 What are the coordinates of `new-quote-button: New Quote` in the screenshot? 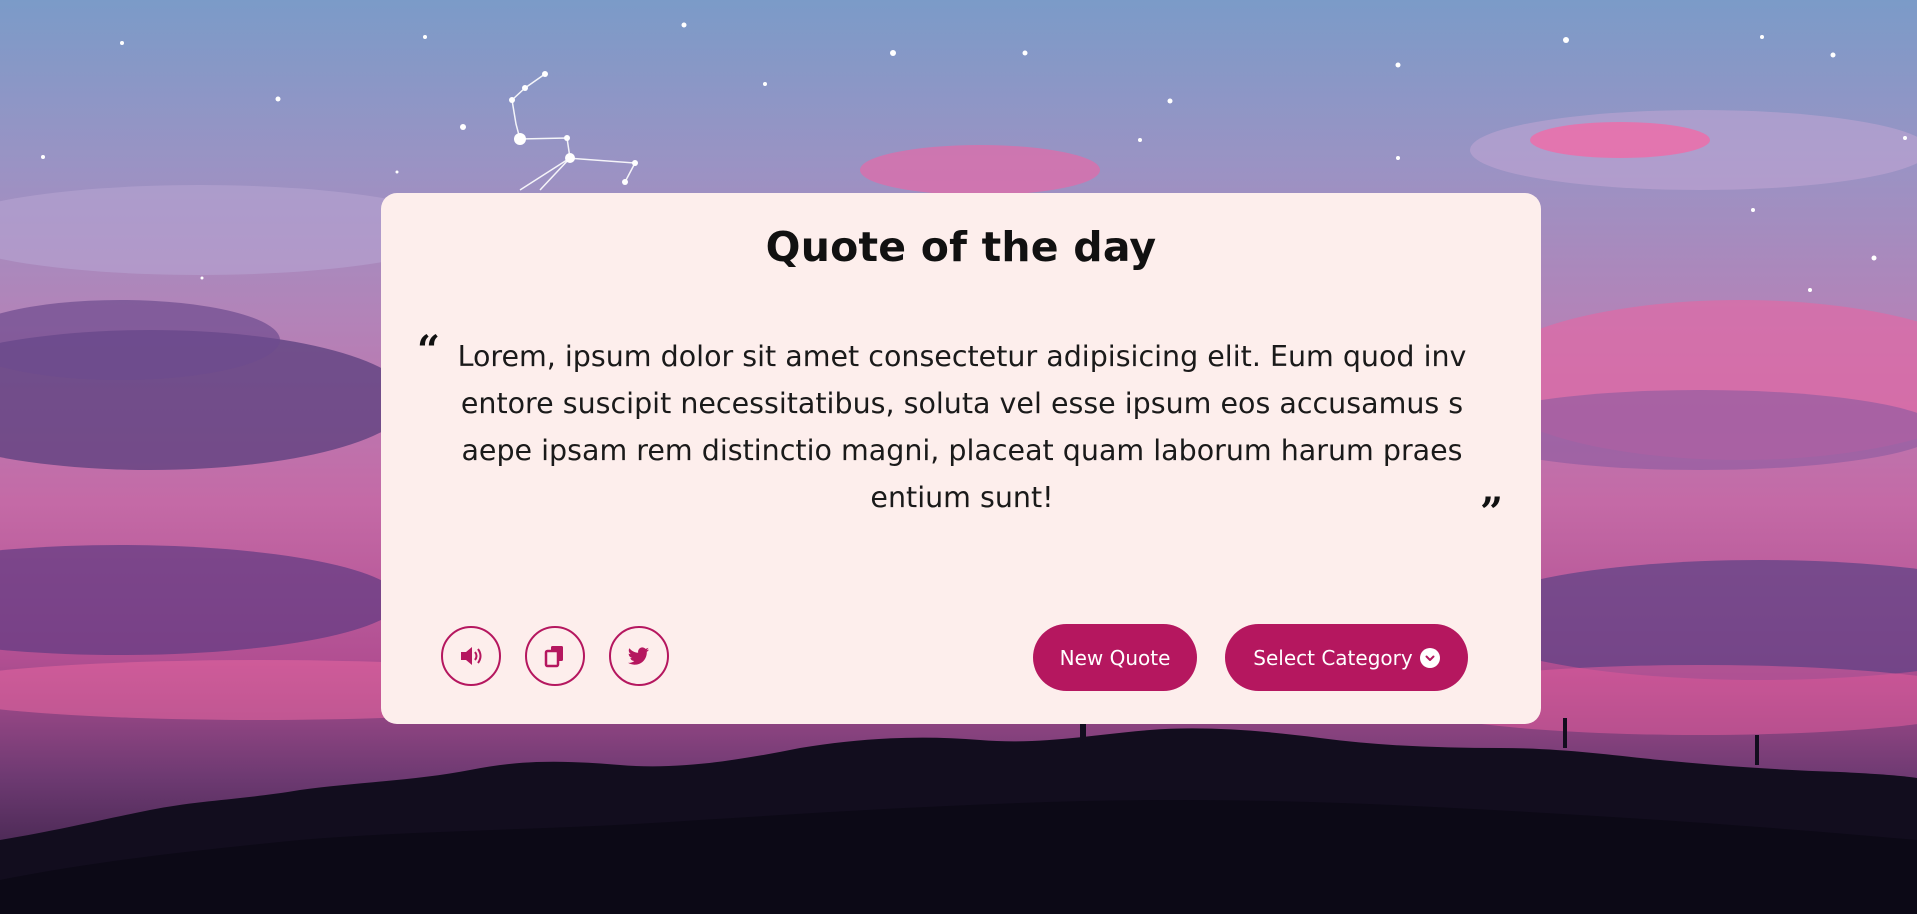 It's located at (1115, 657).